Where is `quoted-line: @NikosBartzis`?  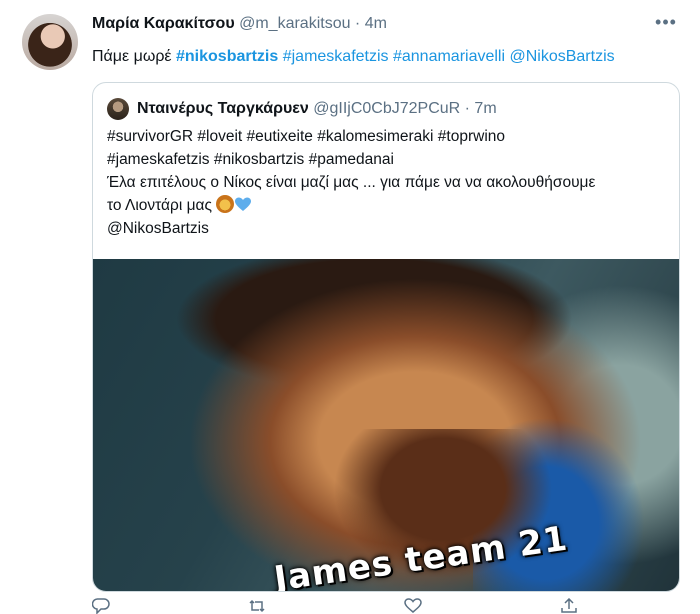 quoted-line: @NikosBartzis is located at coordinates (158, 228).